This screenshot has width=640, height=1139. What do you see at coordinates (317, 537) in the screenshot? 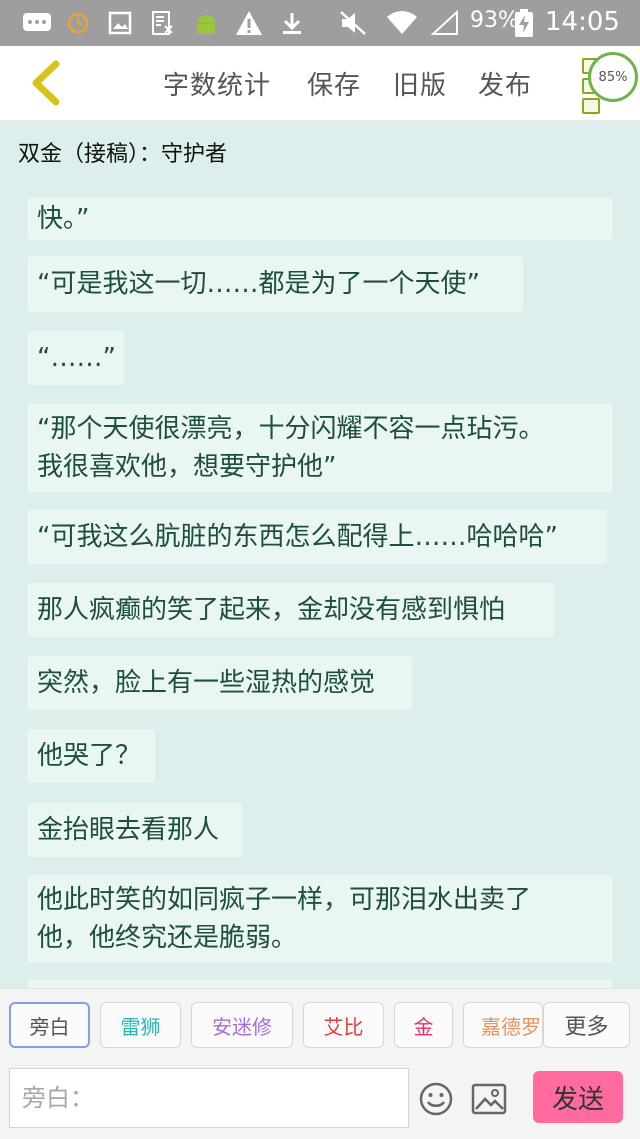
I see `message-bubble: “可我这么肮脏的东西怎么配得上……哈哈哈”` at bounding box center [317, 537].